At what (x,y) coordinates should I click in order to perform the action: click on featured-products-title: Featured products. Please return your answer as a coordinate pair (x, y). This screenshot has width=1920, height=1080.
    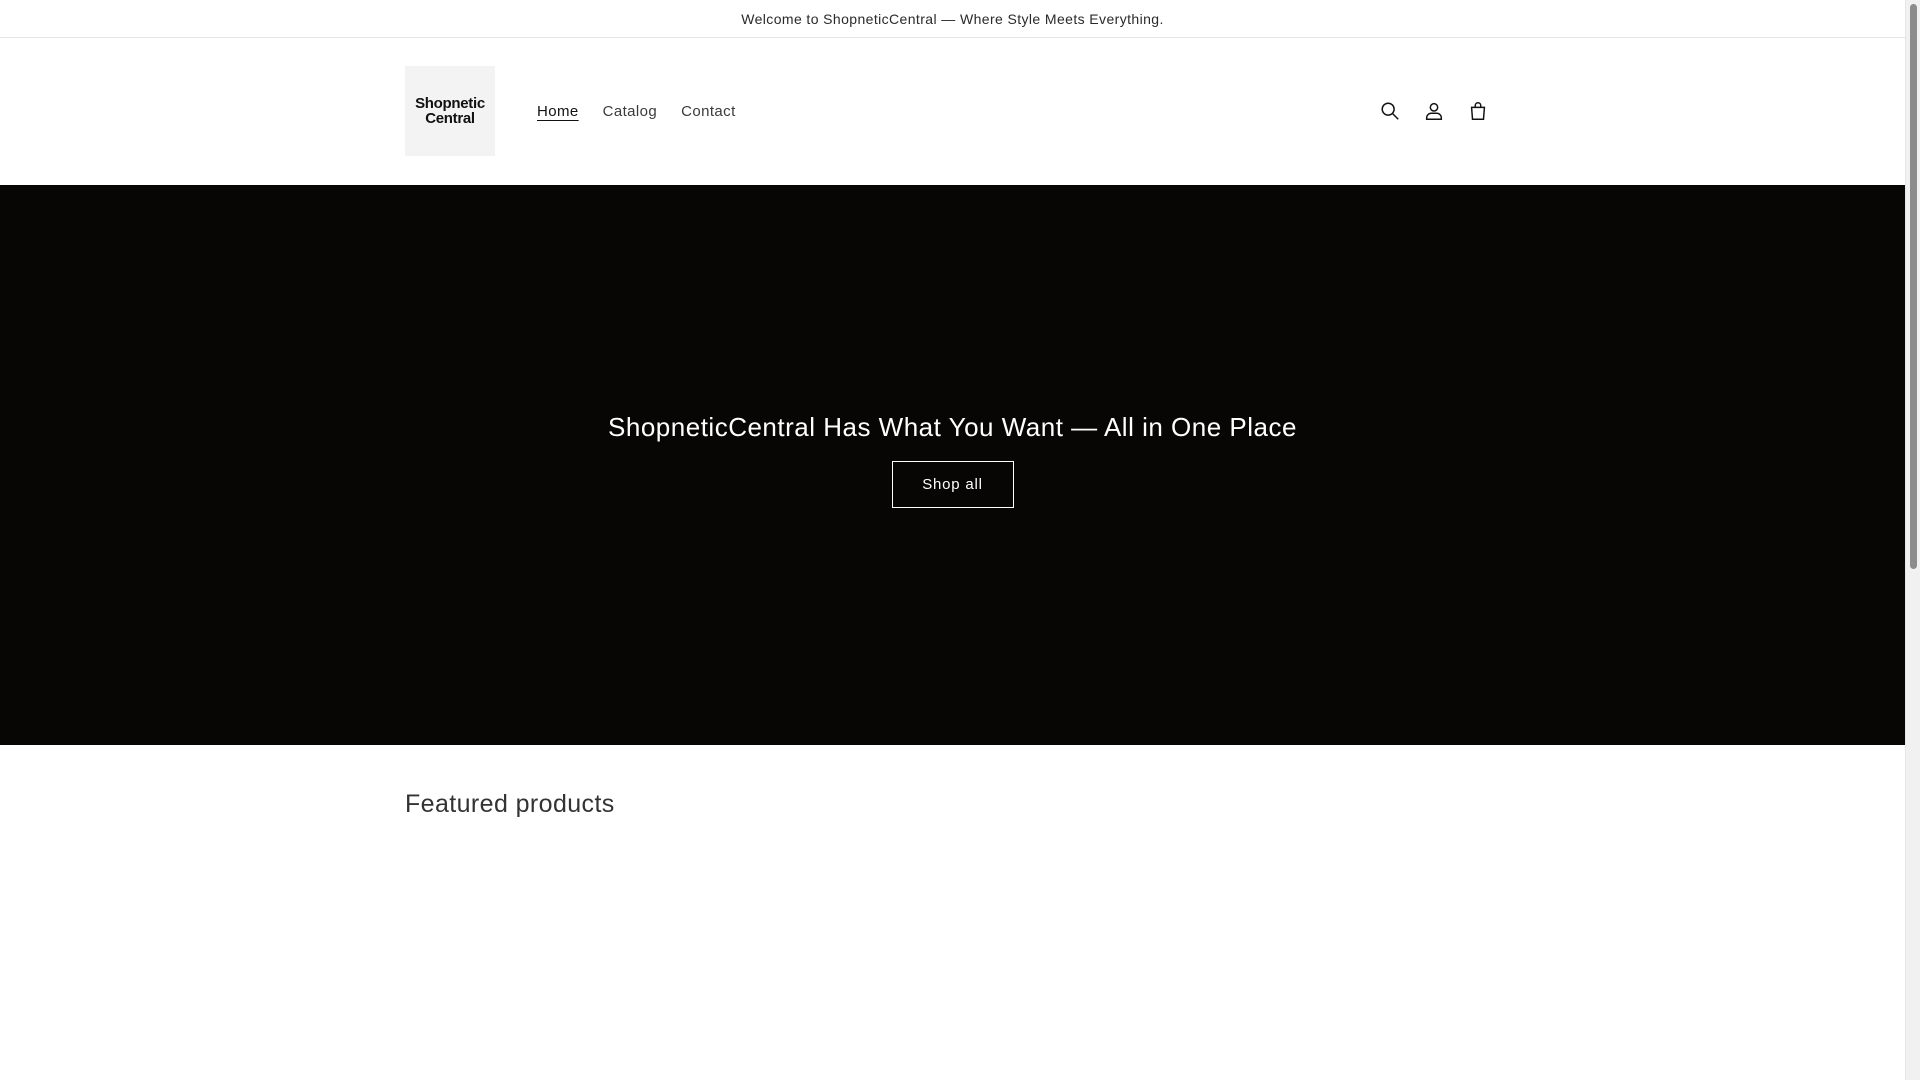
    Looking at the image, I should click on (510, 804).